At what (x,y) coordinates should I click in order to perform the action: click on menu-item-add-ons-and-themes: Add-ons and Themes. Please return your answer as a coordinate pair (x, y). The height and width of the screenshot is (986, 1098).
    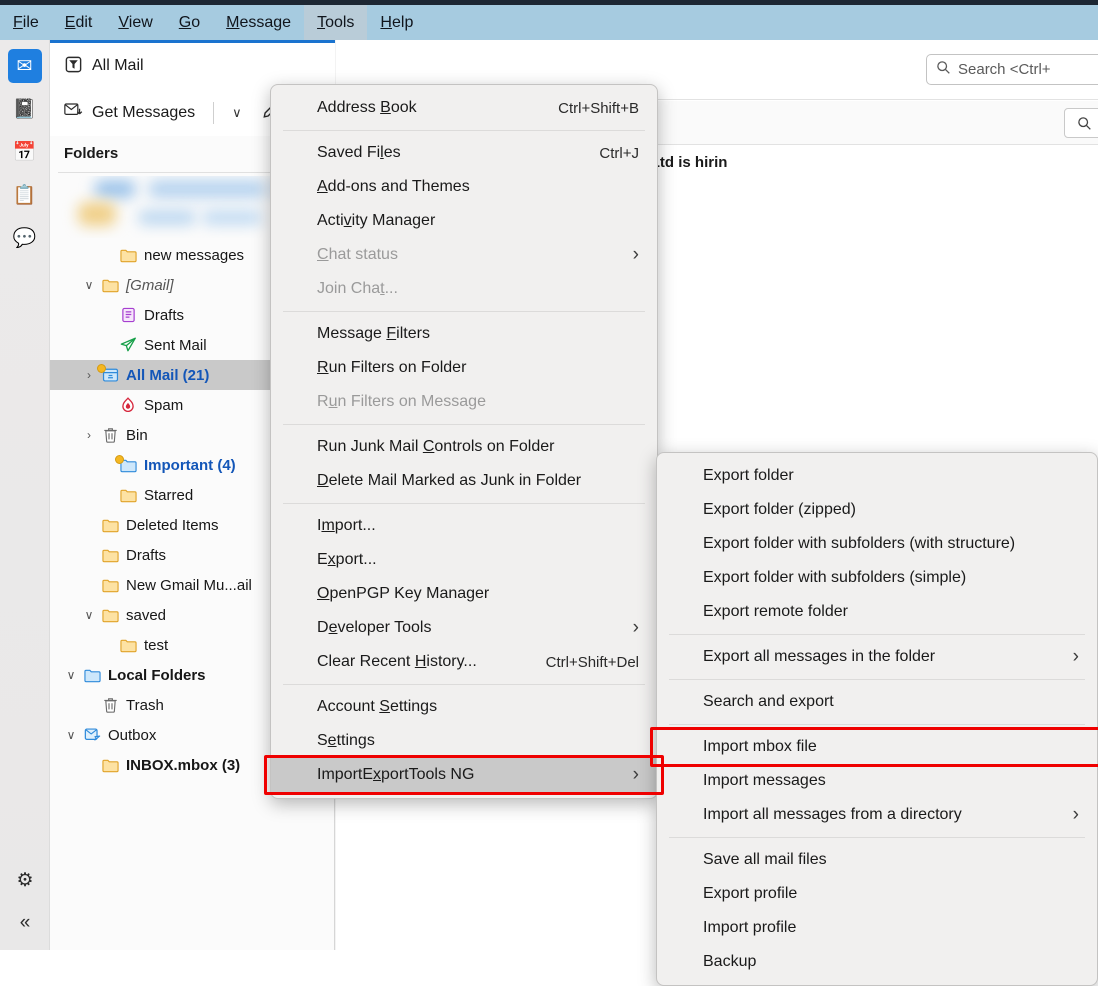
    Looking at the image, I should click on (464, 187).